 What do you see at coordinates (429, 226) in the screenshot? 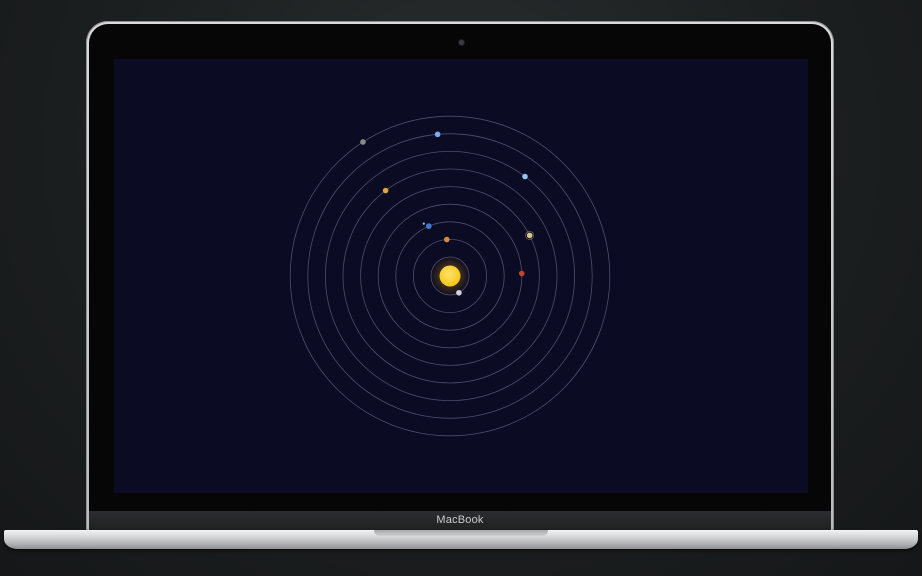
I see `planet-earth` at bounding box center [429, 226].